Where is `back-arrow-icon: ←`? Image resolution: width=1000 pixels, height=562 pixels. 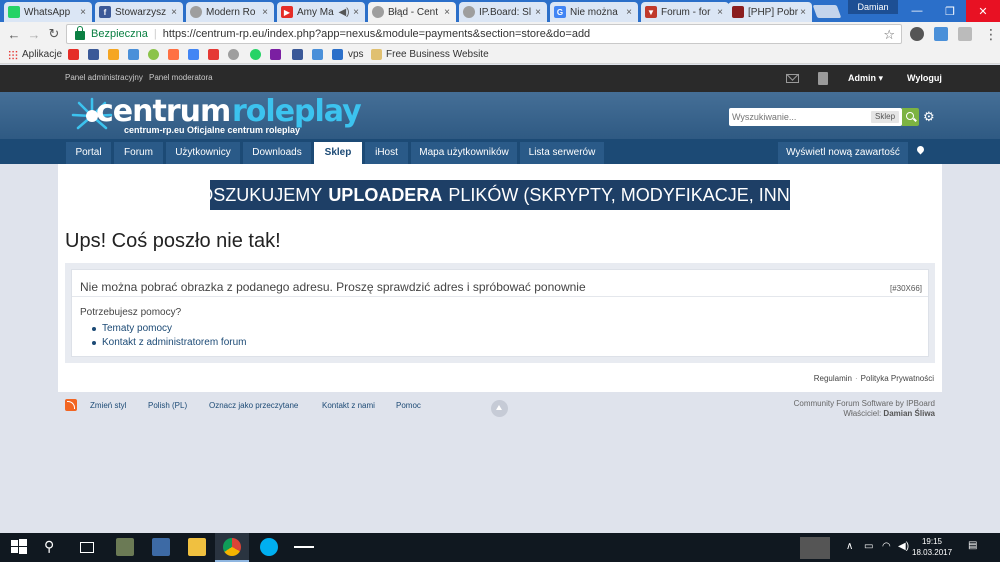
back-arrow-icon: ← is located at coordinates (14, 34).